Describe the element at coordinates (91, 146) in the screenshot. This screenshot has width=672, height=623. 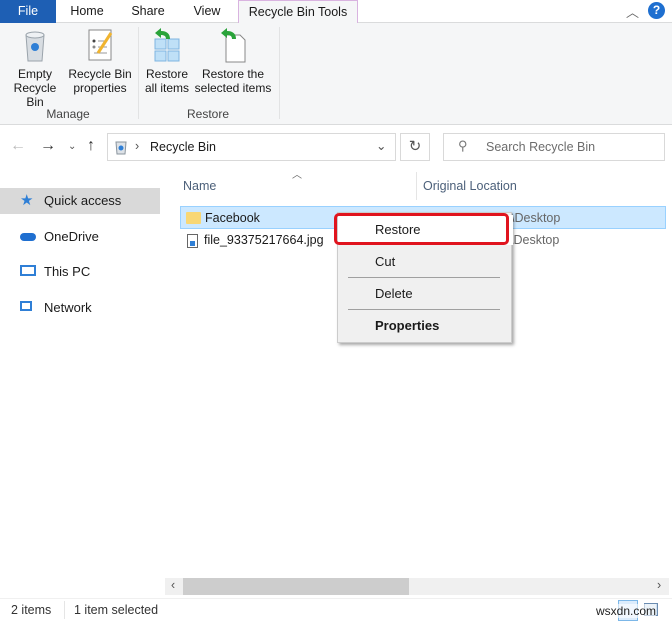
I see `up-button: ↑` at that location.